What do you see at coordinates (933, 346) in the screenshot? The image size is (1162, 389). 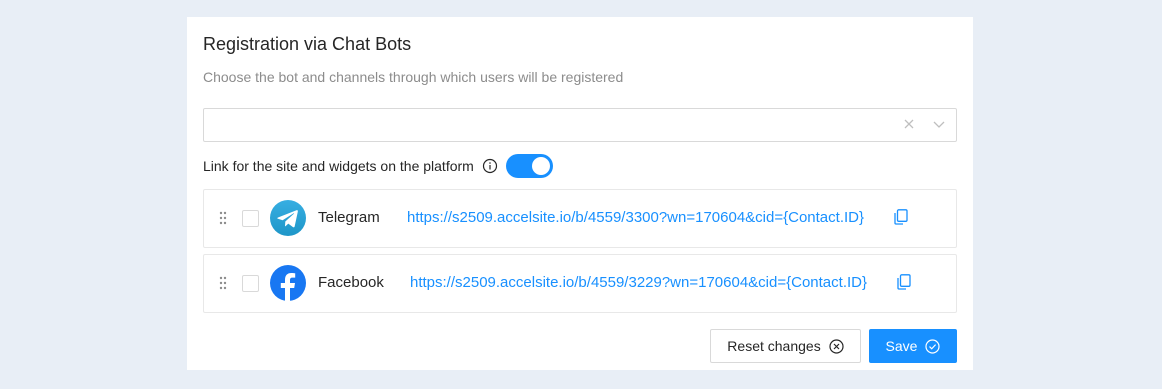 I see `check-circle-icon` at bounding box center [933, 346].